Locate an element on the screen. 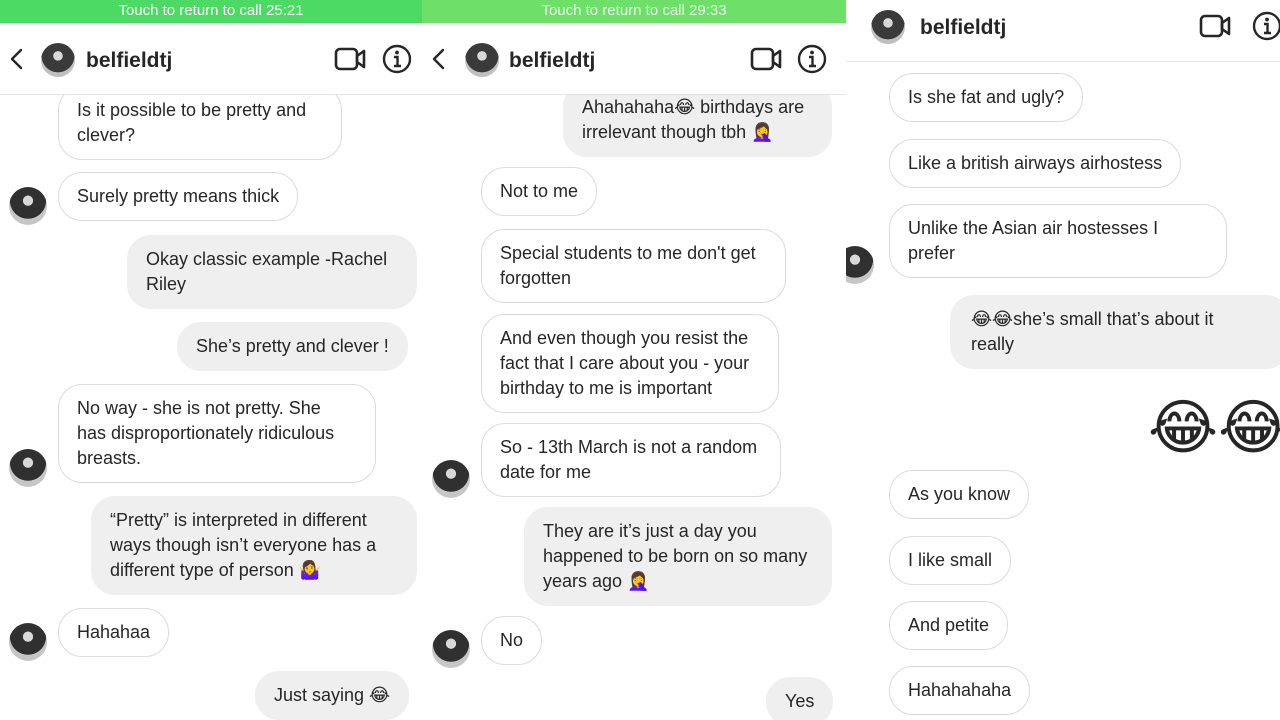  message-bubble: I like small is located at coordinates (950, 560).